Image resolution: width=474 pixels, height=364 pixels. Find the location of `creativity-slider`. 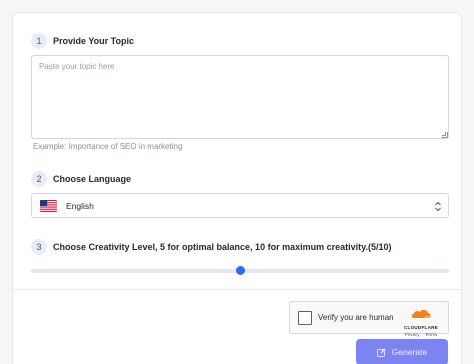

creativity-slider is located at coordinates (240, 271).